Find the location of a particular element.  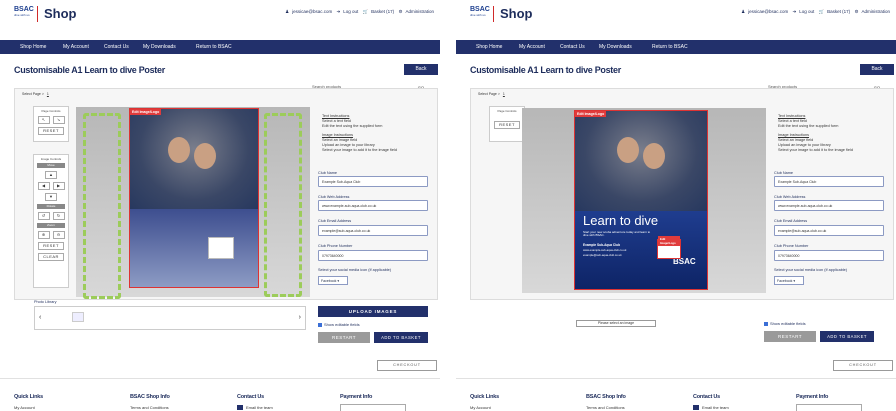

footer-quick-links: Quick Links is located at coordinates (28, 397).